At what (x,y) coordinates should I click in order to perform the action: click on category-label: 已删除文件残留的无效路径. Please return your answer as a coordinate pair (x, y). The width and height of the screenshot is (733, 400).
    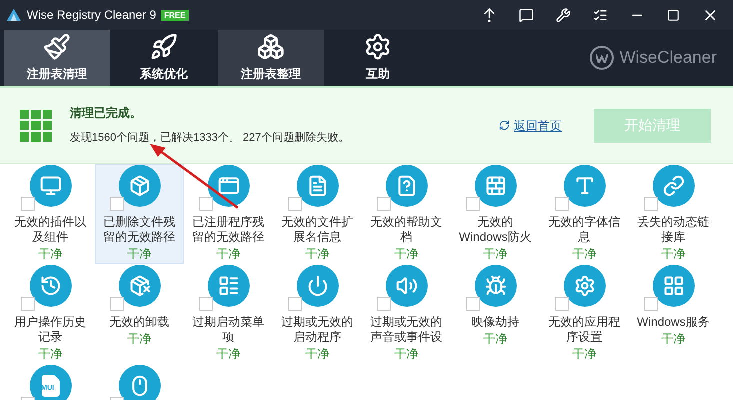
    Looking at the image, I should click on (139, 230).